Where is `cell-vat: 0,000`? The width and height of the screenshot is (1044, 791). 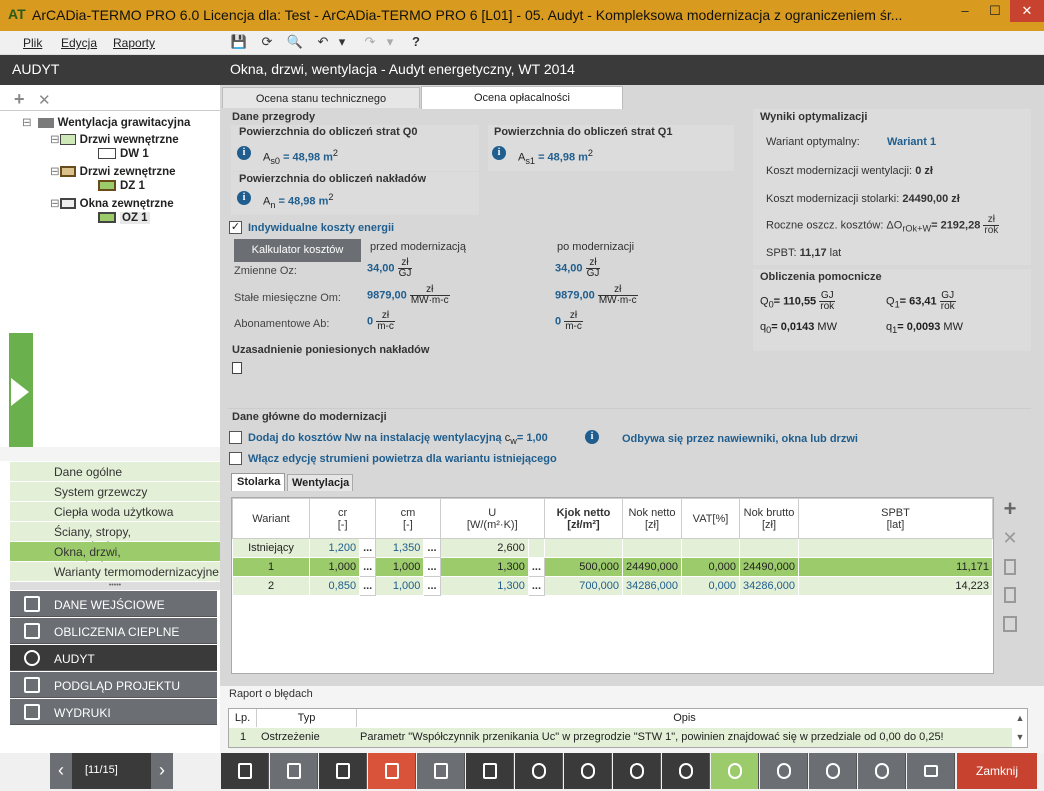 cell-vat: 0,000 is located at coordinates (710, 586).